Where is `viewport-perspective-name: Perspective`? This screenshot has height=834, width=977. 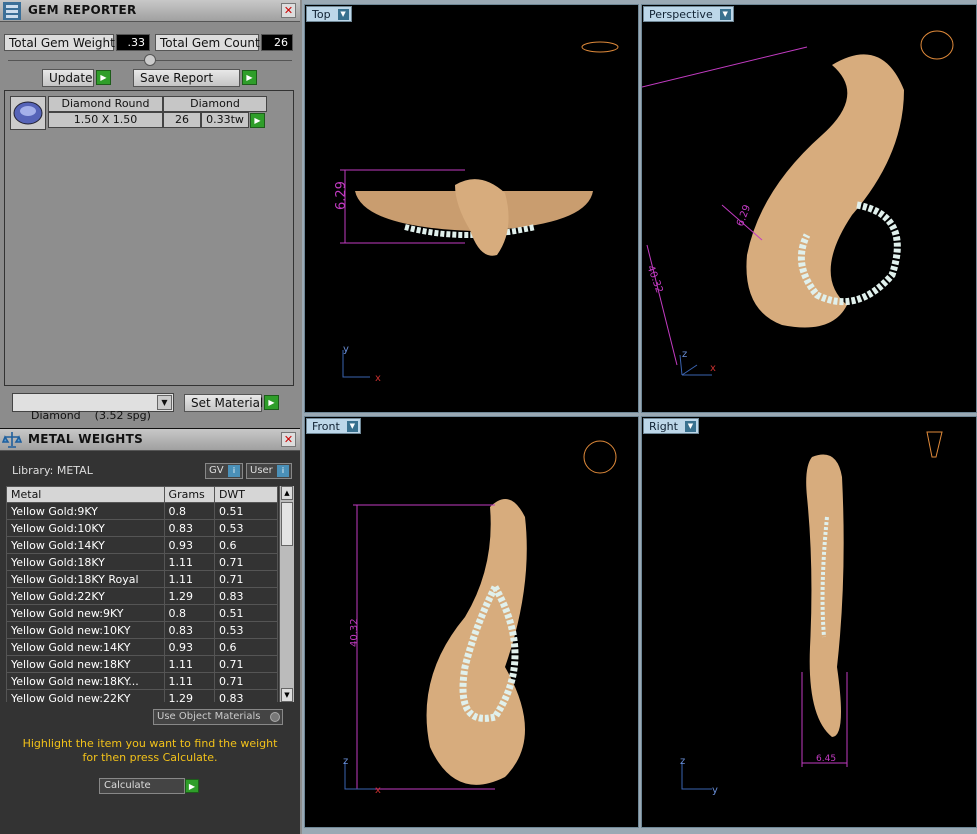 viewport-perspective-name: Perspective is located at coordinates (681, 14).